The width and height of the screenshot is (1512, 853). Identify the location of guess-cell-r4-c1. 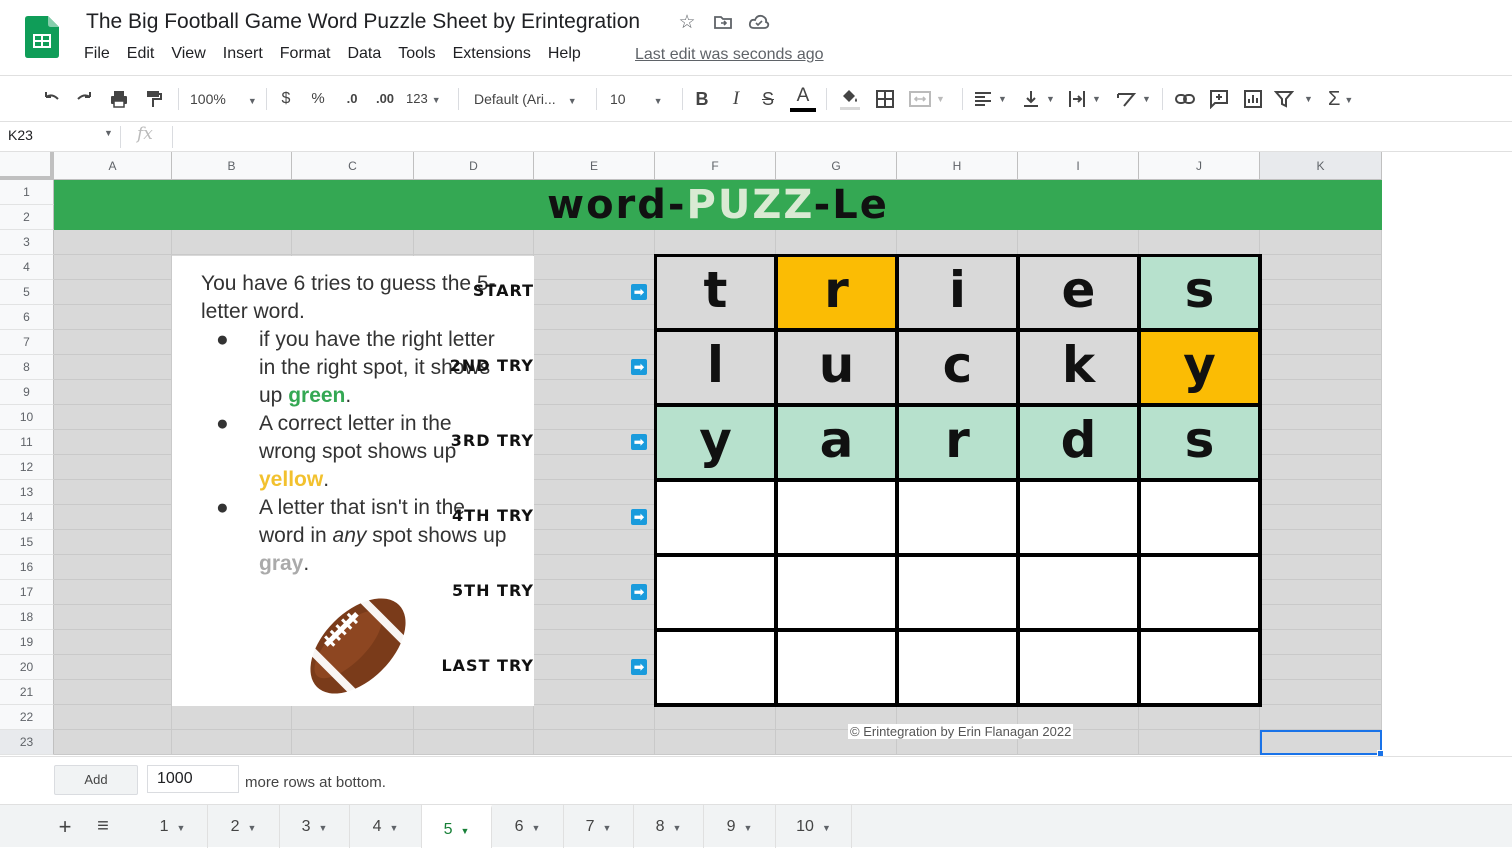
(715, 517).